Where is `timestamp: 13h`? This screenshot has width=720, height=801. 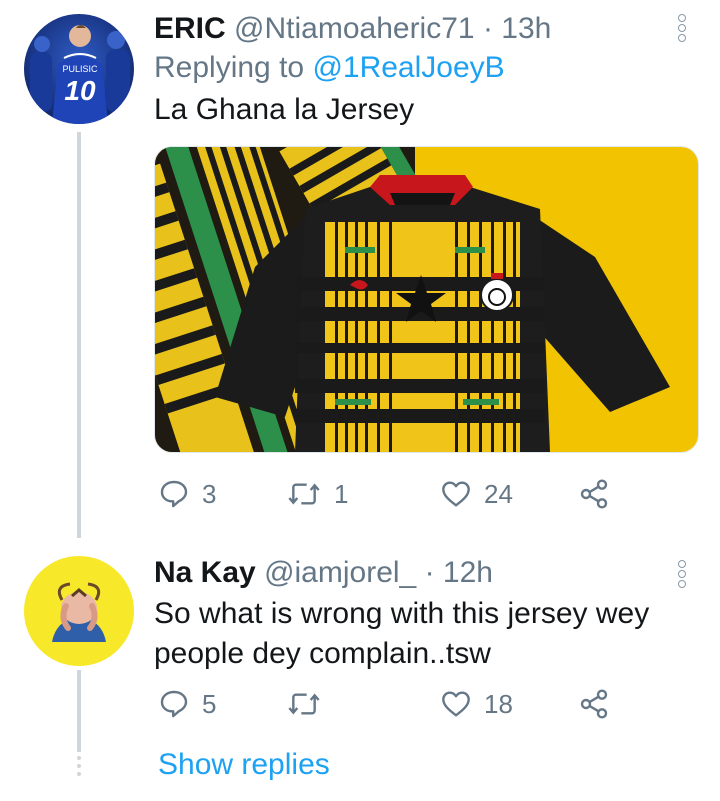
timestamp: 13h is located at coordinates (526, 28).